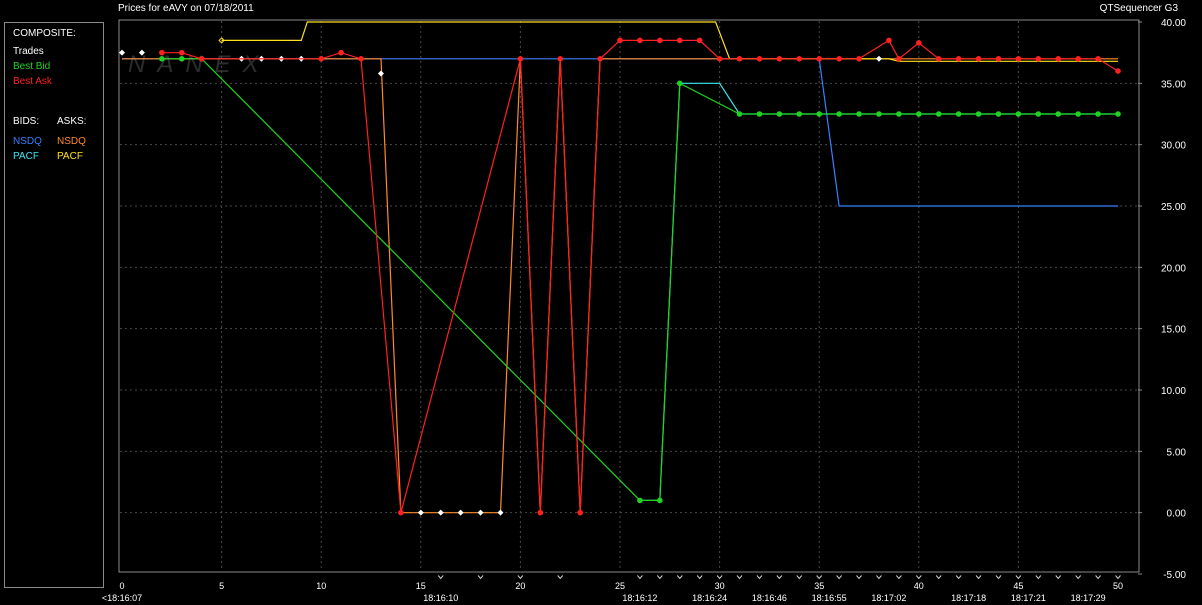  I want to click on y-tick-label: 30.00, so click(1173, 146).